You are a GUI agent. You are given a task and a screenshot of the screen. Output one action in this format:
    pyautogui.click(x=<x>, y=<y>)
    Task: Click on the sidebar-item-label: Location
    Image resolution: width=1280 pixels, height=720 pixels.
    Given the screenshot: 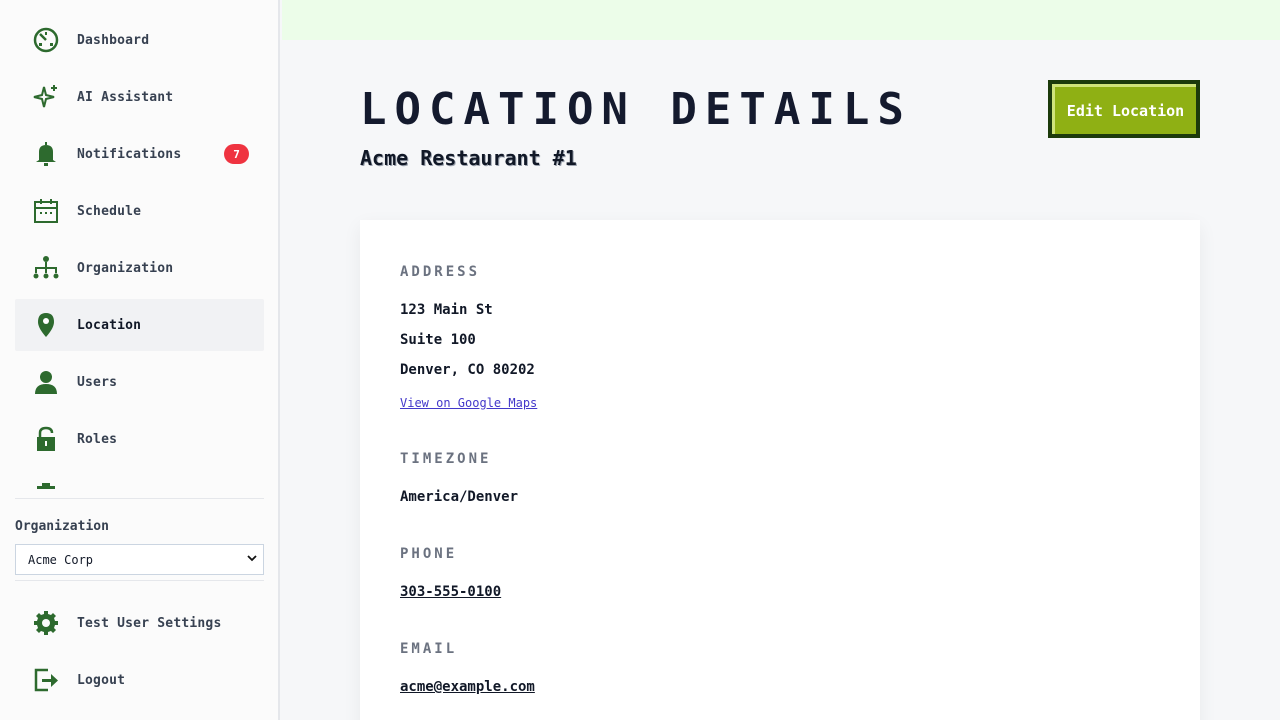 What is the action you would take?
    pyautogui.click(x=109, y=325)
    